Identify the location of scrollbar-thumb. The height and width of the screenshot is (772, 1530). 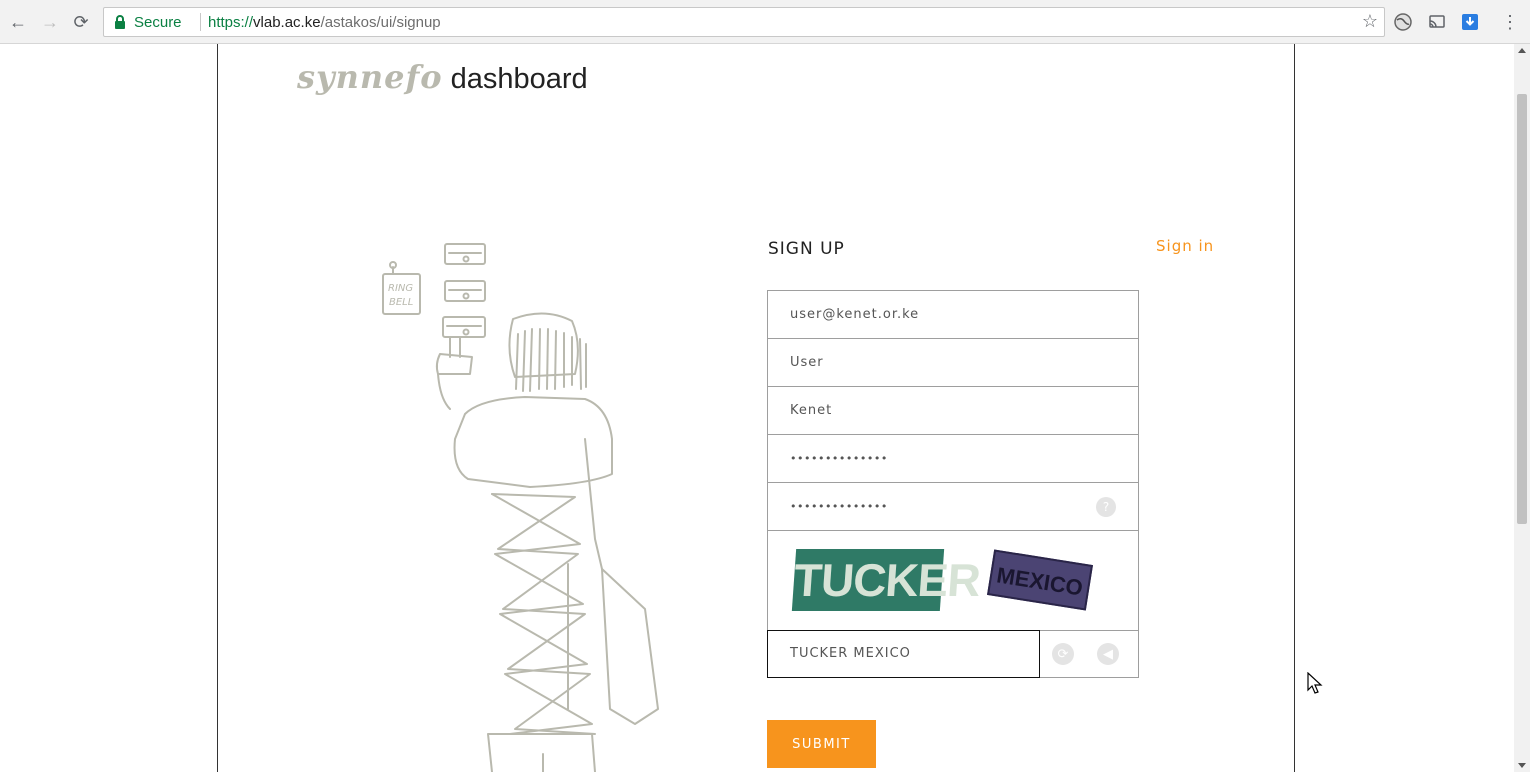
(1522, 309).